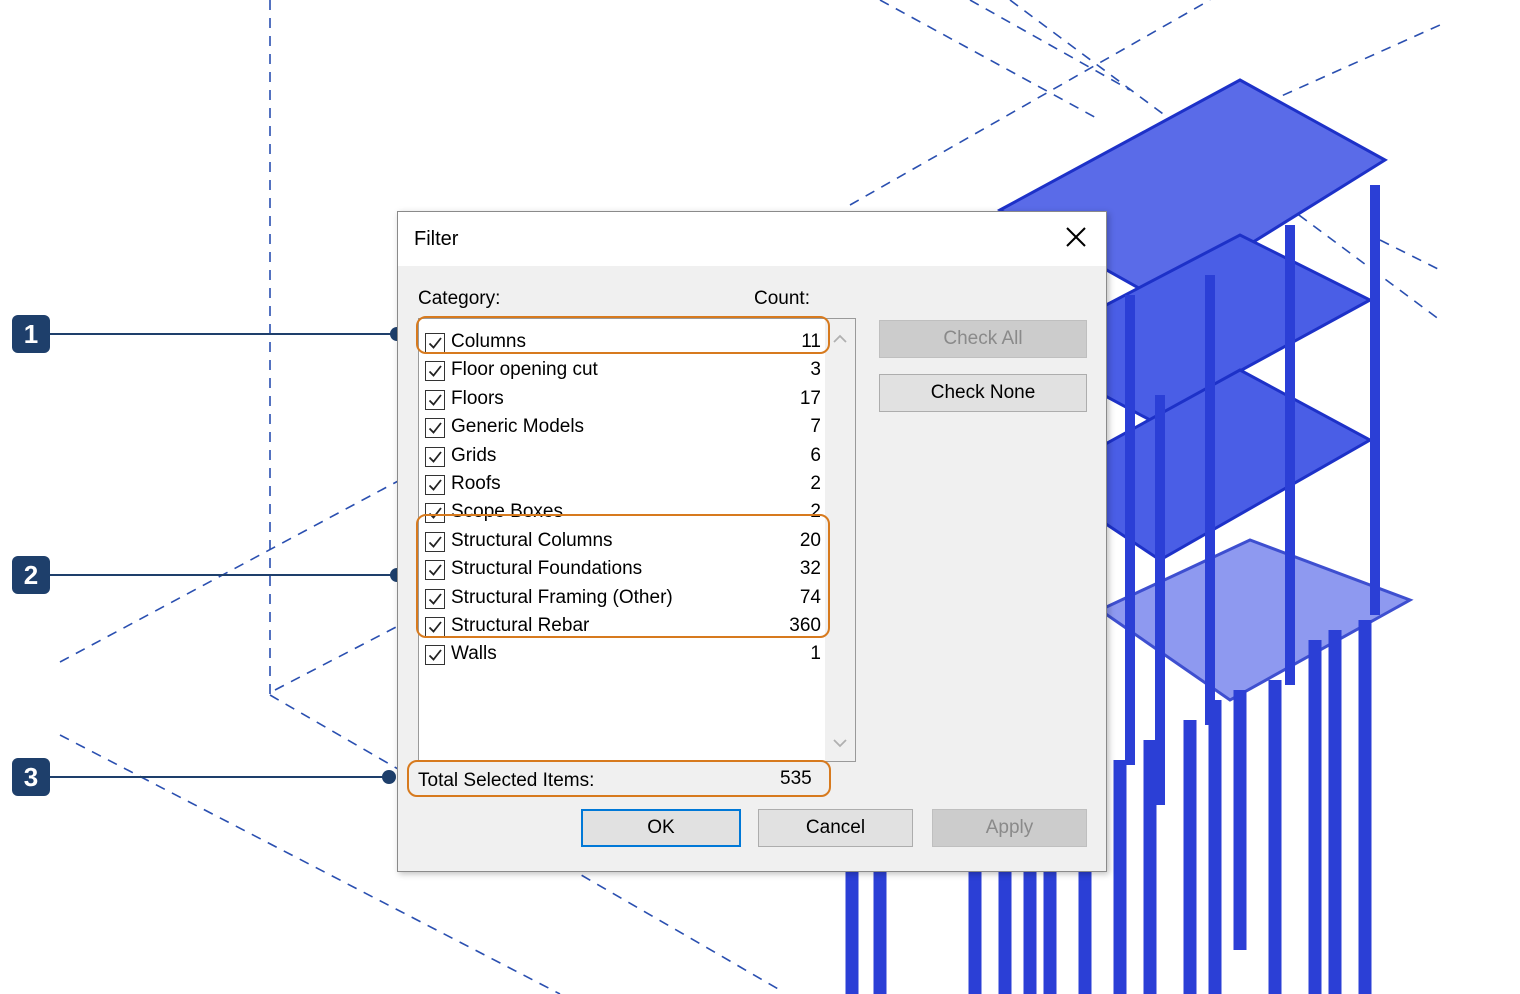  I want to click on check-none-button: Check None, so click(983, 393).